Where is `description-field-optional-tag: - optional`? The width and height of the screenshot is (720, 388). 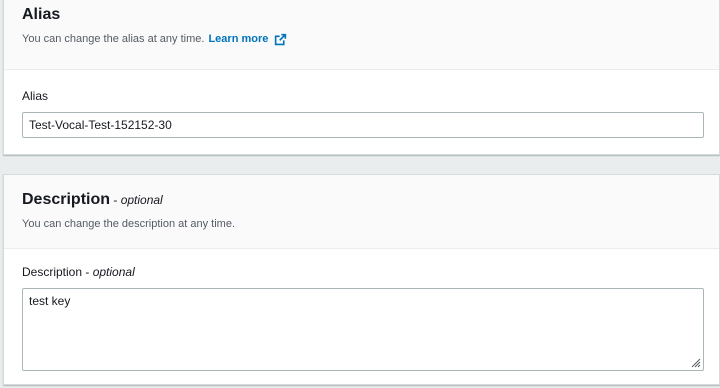 description-field-optional-tag: - optional is located at coordinates (108, 272).